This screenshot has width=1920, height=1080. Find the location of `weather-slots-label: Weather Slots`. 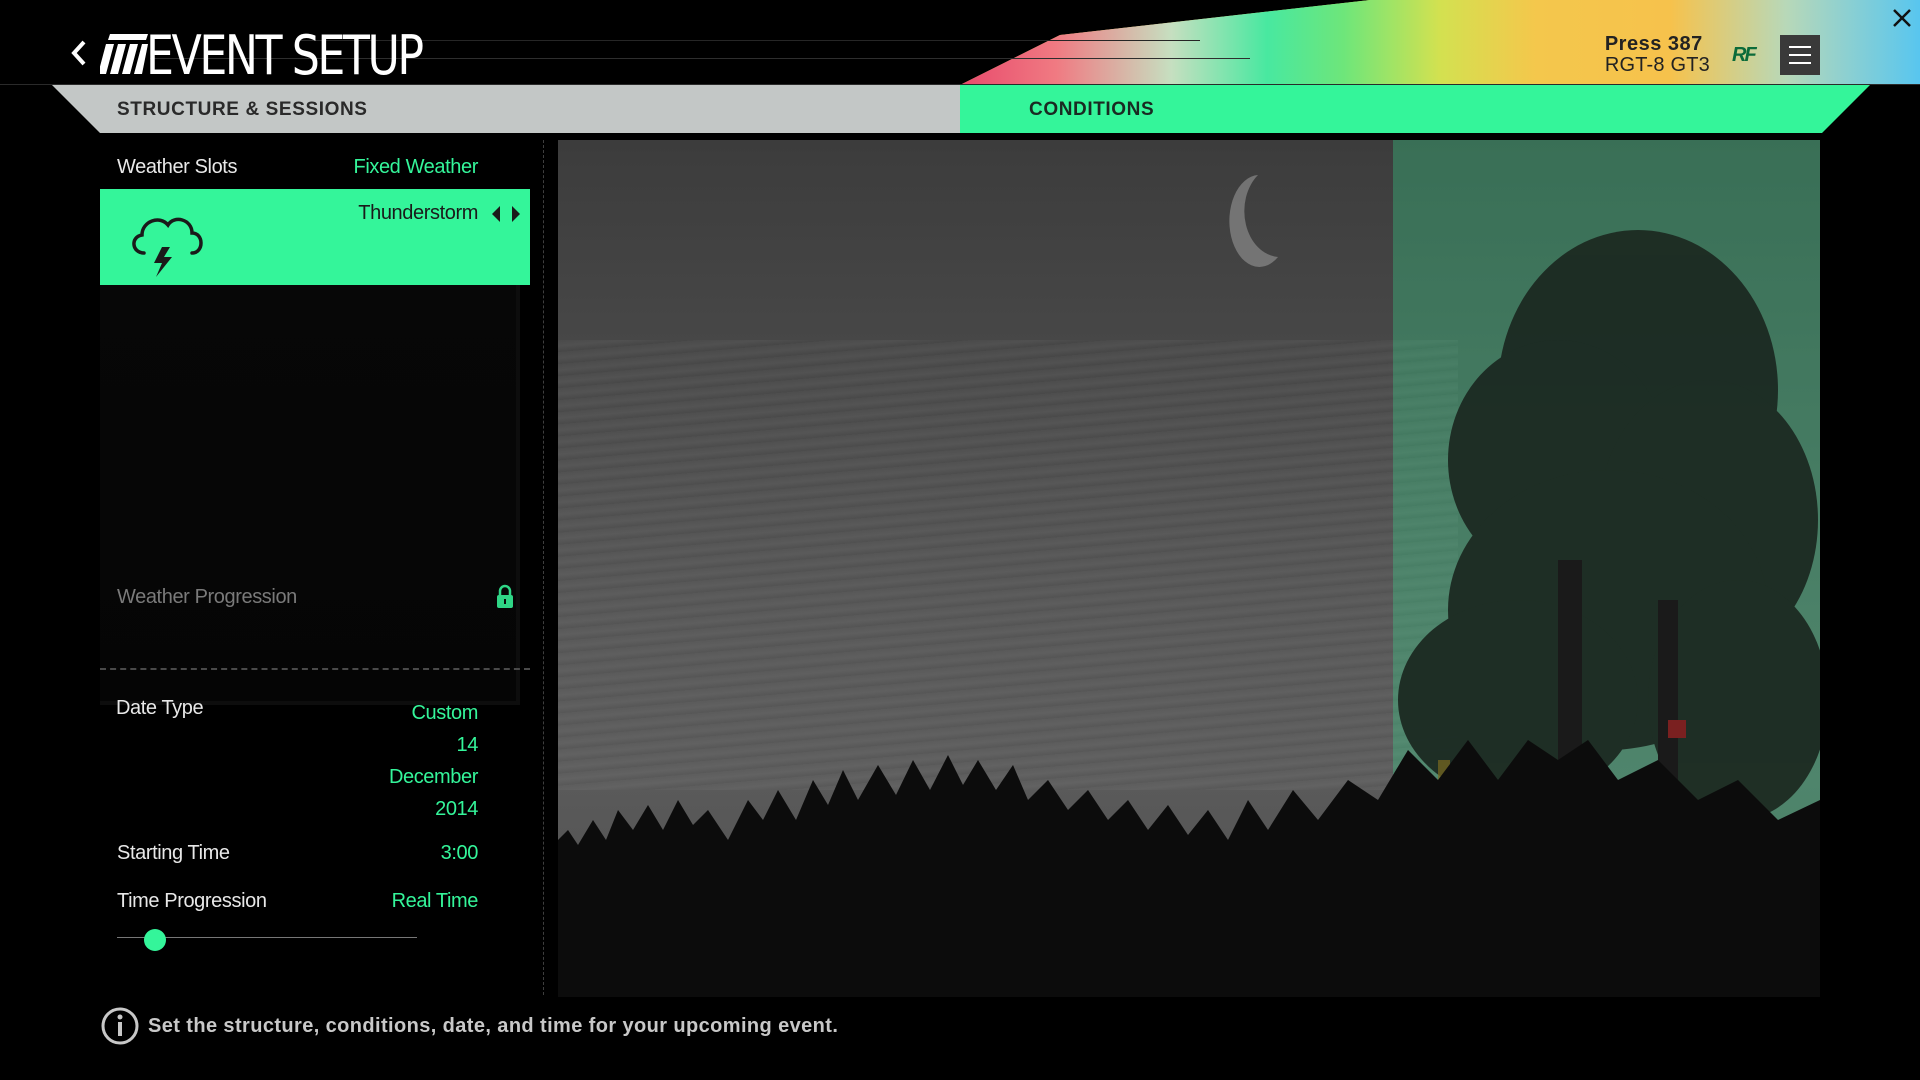

weather-slots-label: Weather Slots is located at coordinates (177, 167).